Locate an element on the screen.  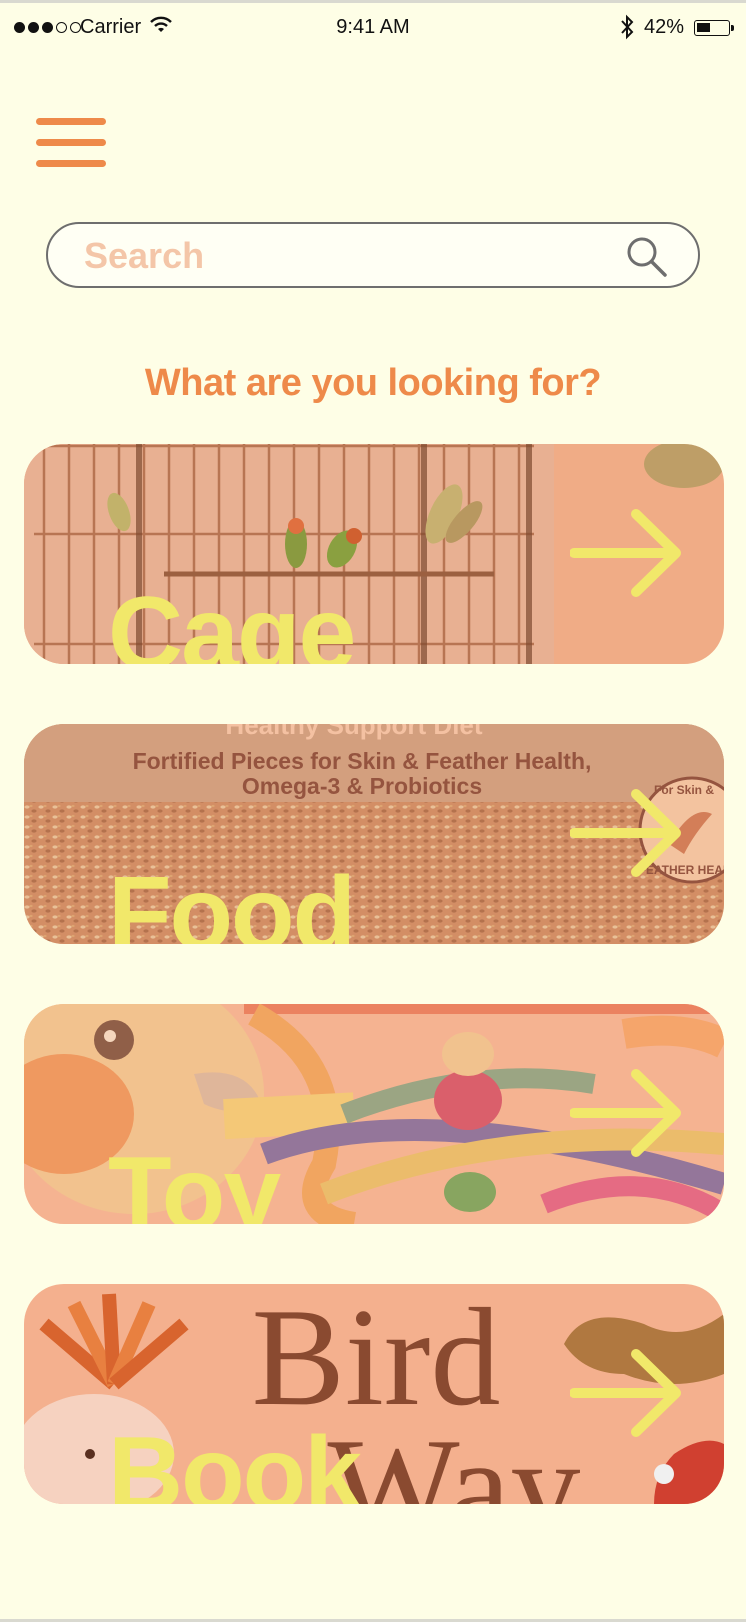
search-input is located at coordinates (354, 256).